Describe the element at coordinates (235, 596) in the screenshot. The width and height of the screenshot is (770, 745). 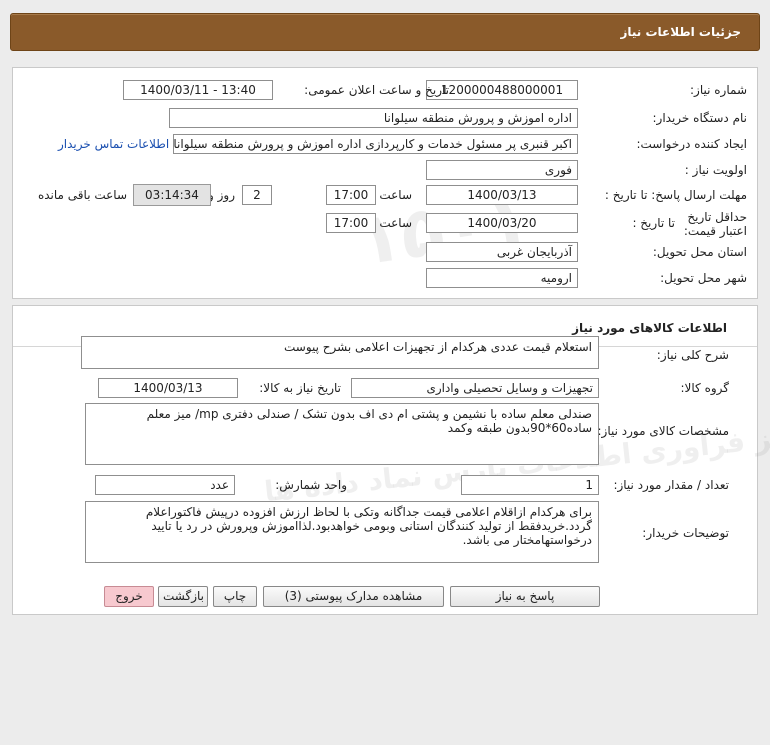
I see `print-button: چاپ` at that location.